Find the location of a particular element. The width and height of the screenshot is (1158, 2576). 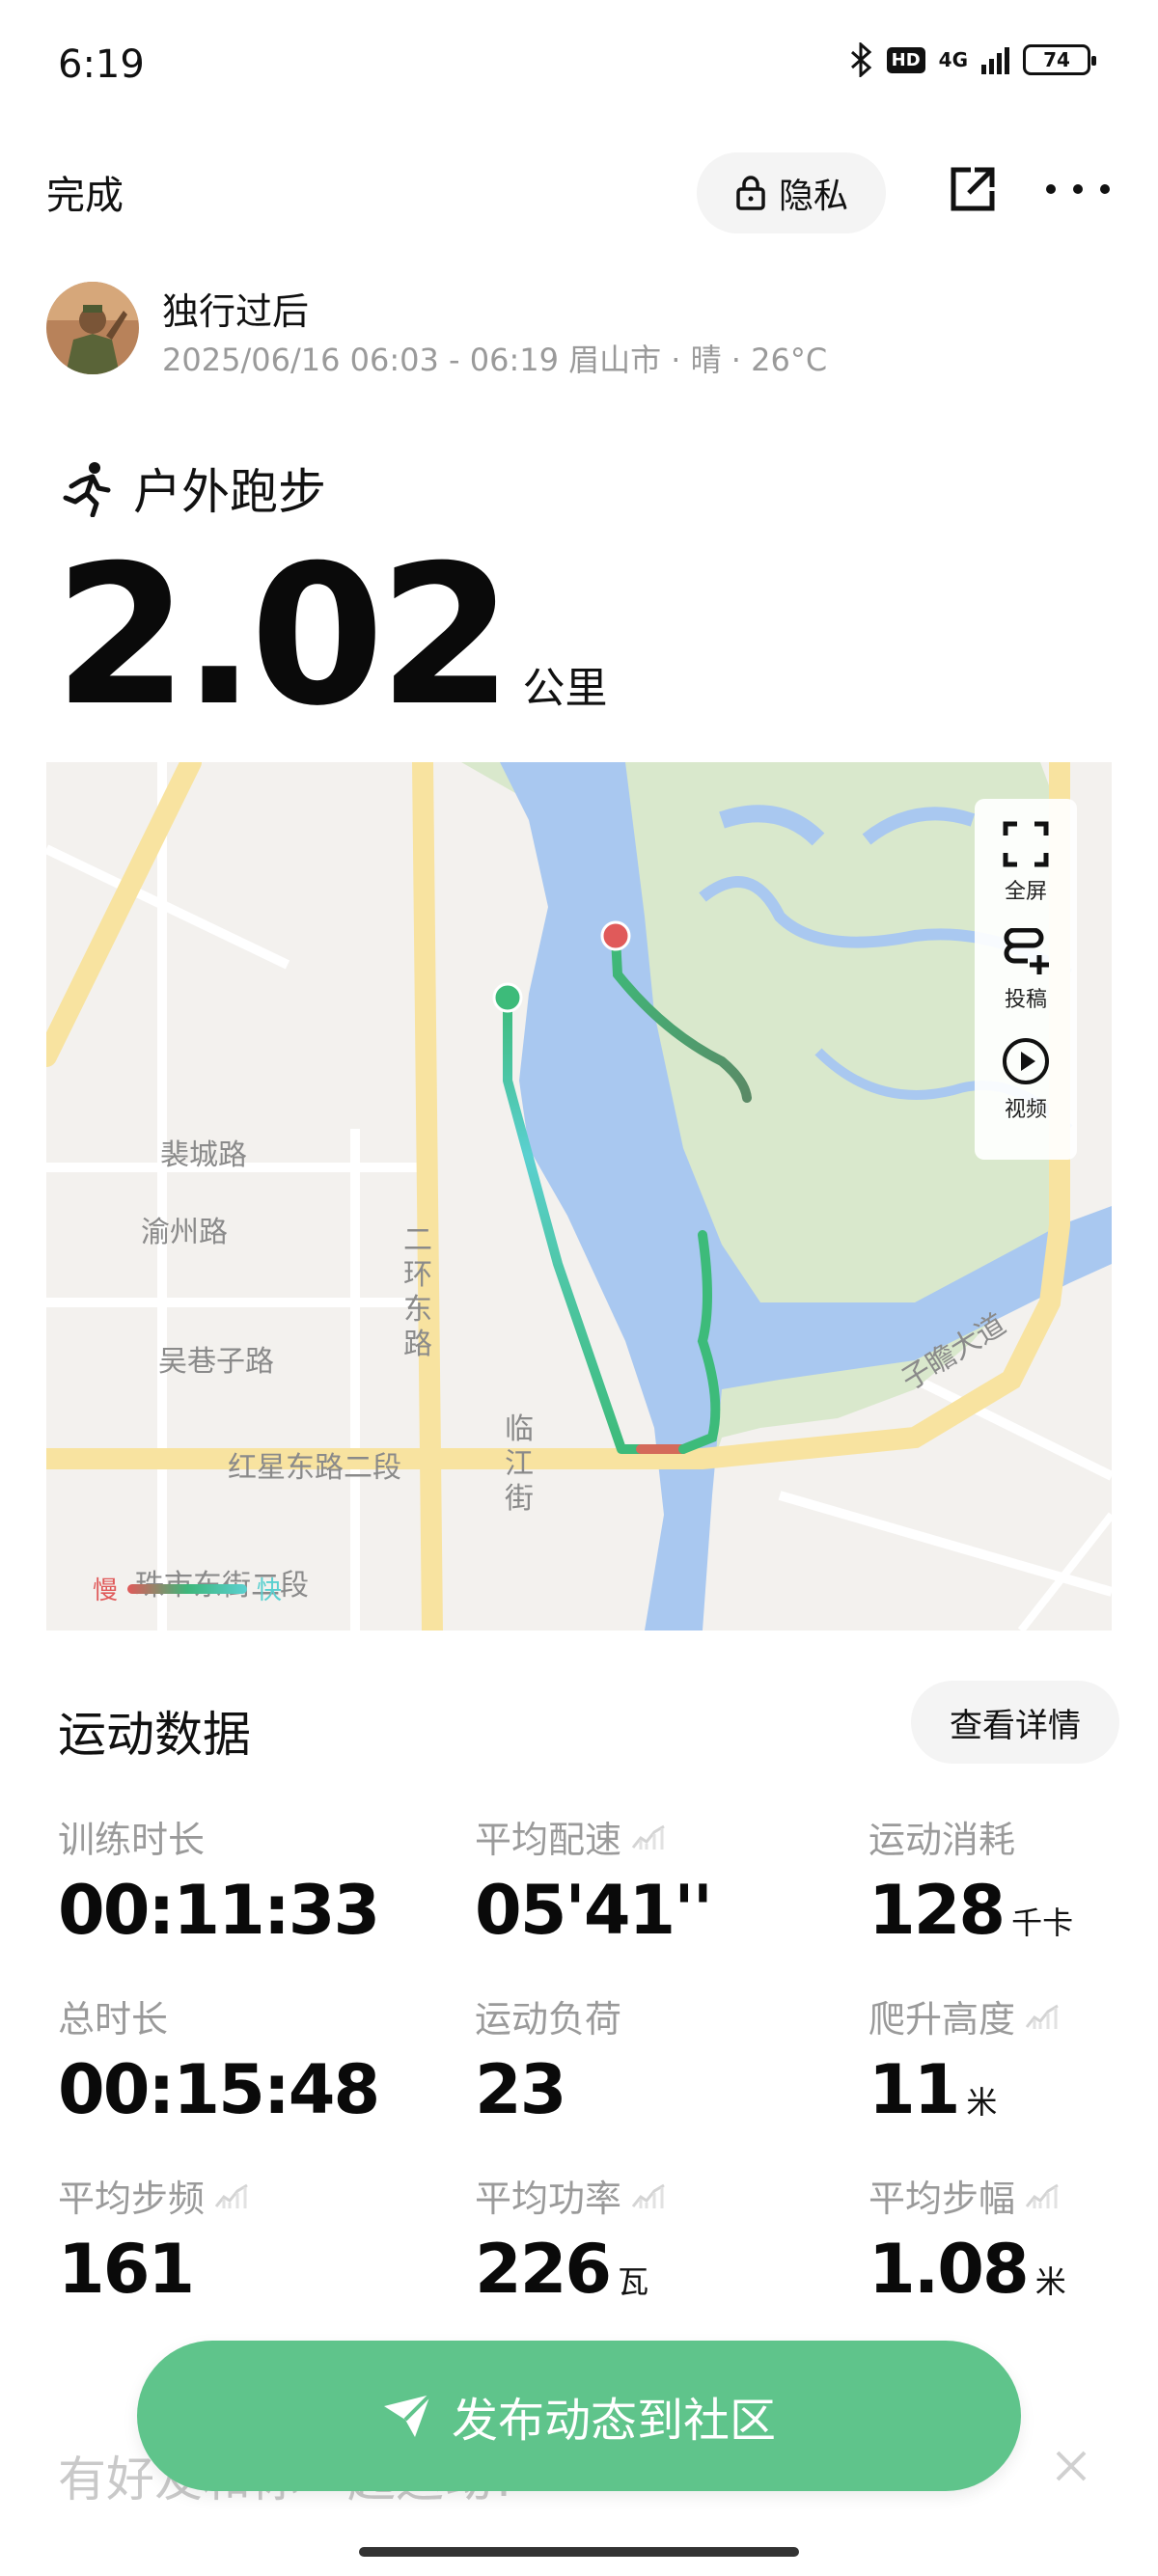

fullscreen-icon is located at coordinates (1026, 844).